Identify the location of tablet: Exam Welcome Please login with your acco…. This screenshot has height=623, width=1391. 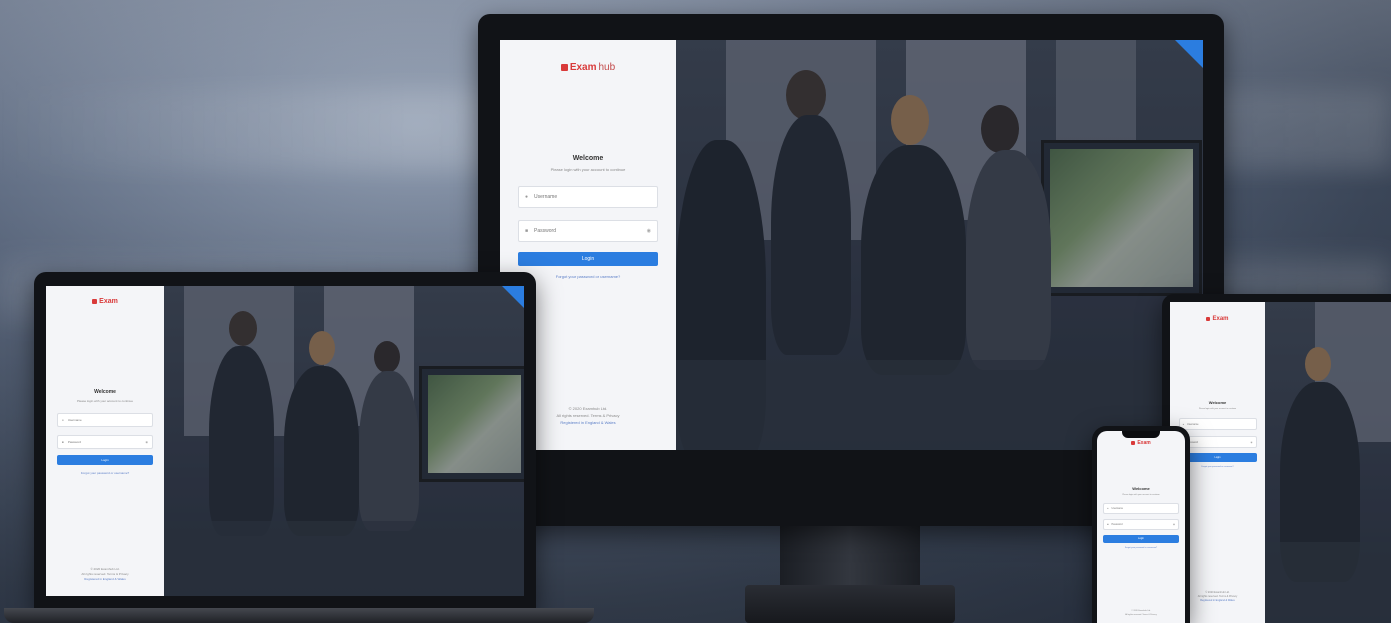
(1276, 458).